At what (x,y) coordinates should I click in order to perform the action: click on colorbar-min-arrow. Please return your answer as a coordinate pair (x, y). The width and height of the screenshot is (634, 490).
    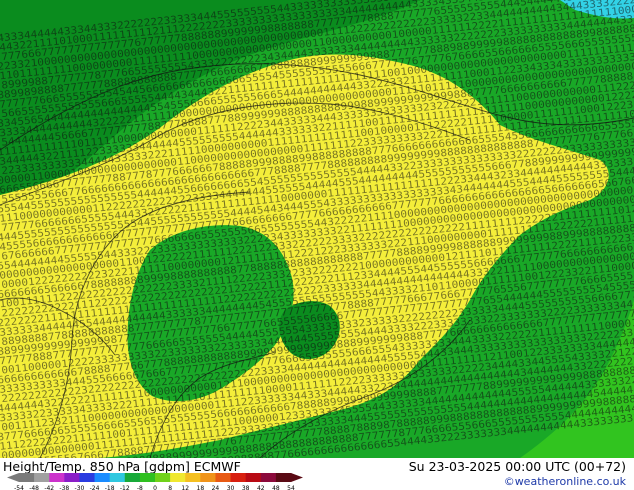
    Looking at the image, I should click on (13, 477).